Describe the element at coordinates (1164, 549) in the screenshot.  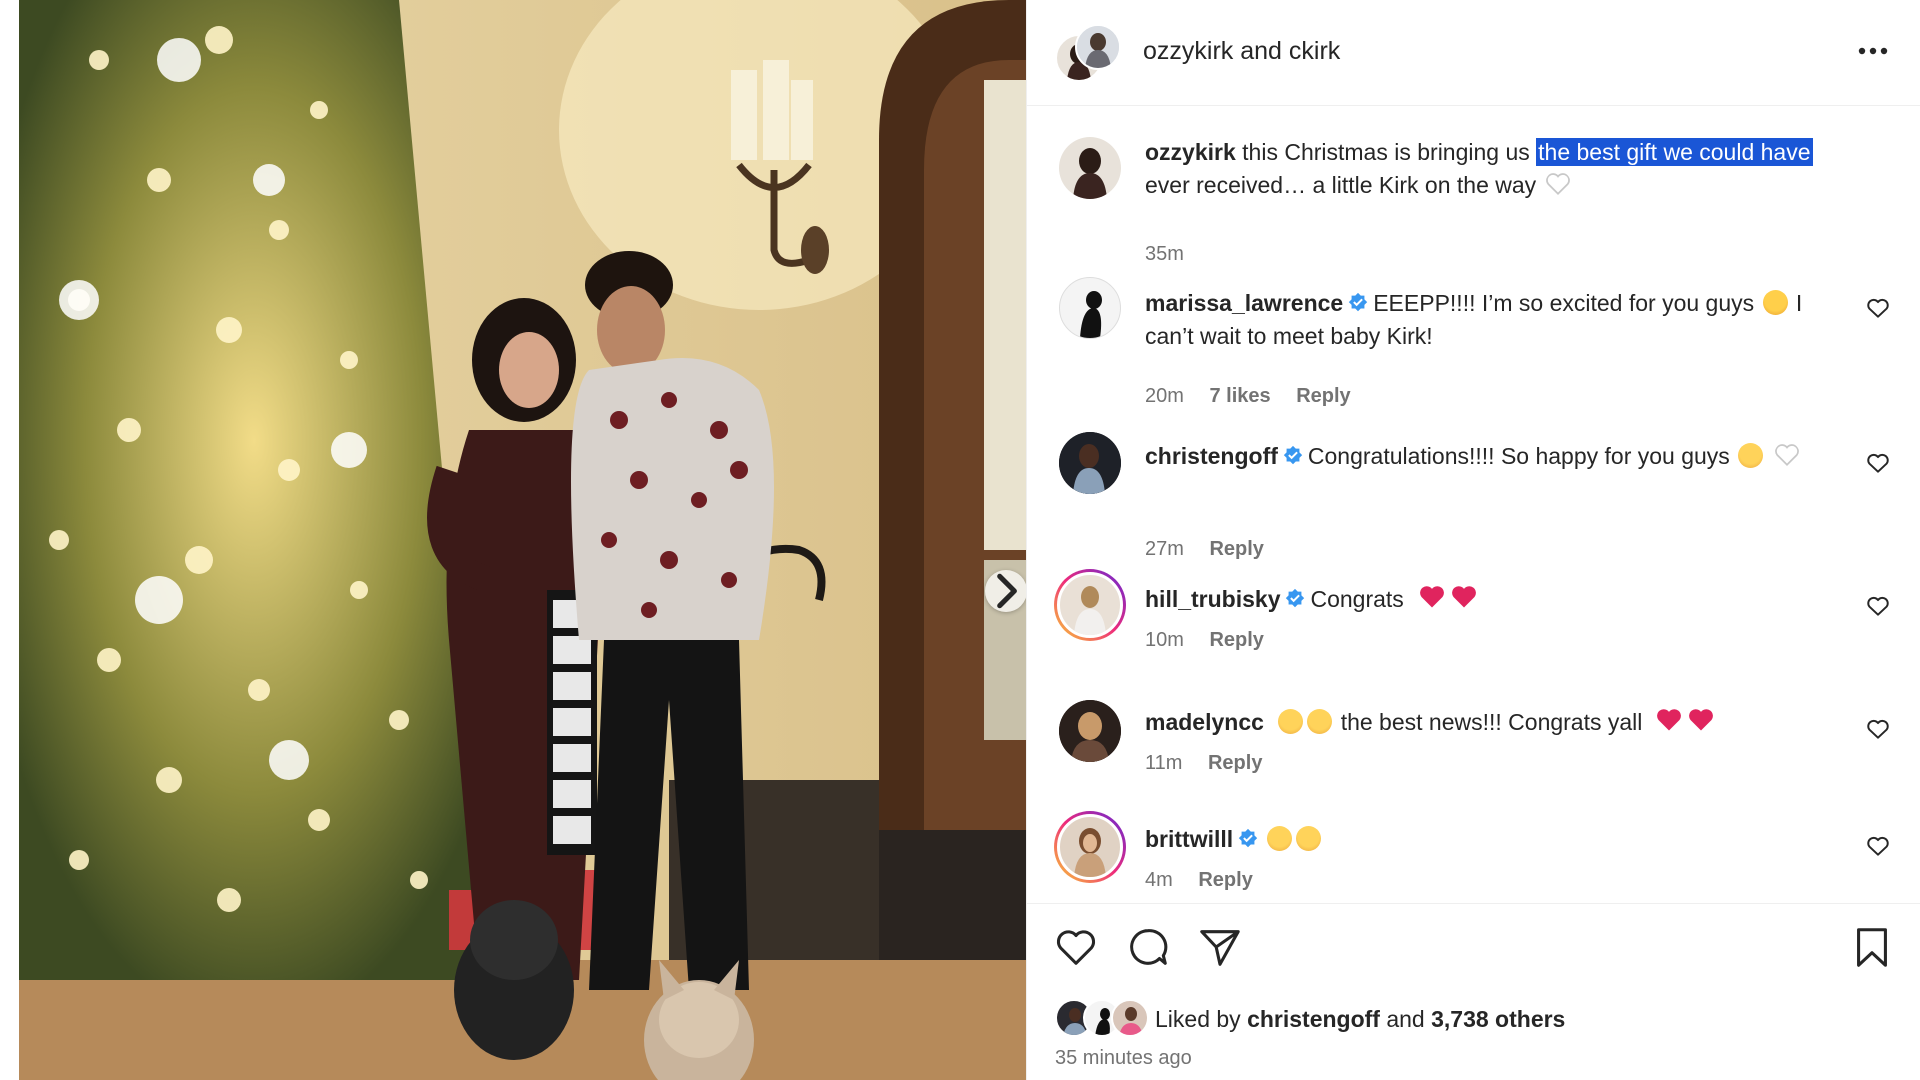
I see `comment-time: 27m` at that location.